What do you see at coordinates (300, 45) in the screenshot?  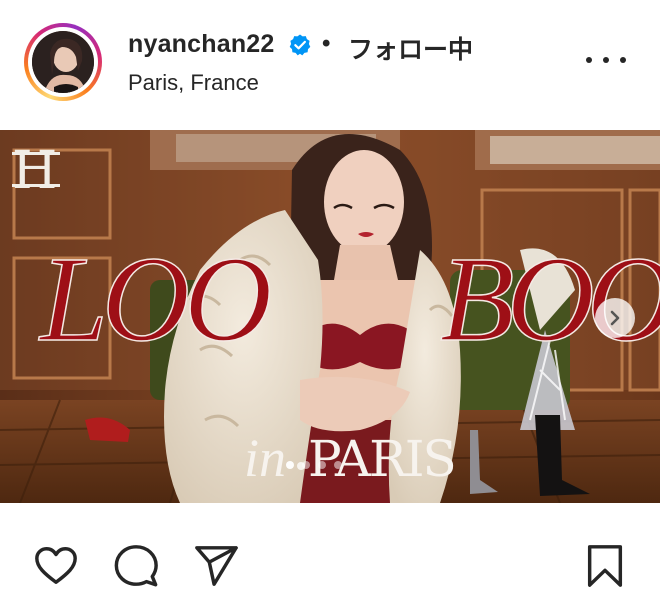 I see `verified-badge-icon` at bounding box center [300, 45].